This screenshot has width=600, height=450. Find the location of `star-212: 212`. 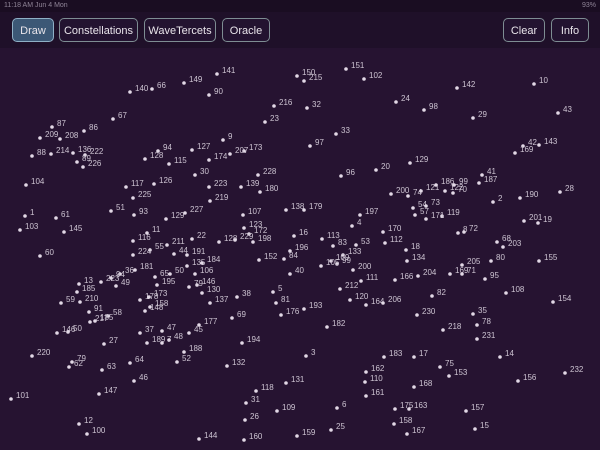

star-212: 212 is located at coordinates (348, 286).